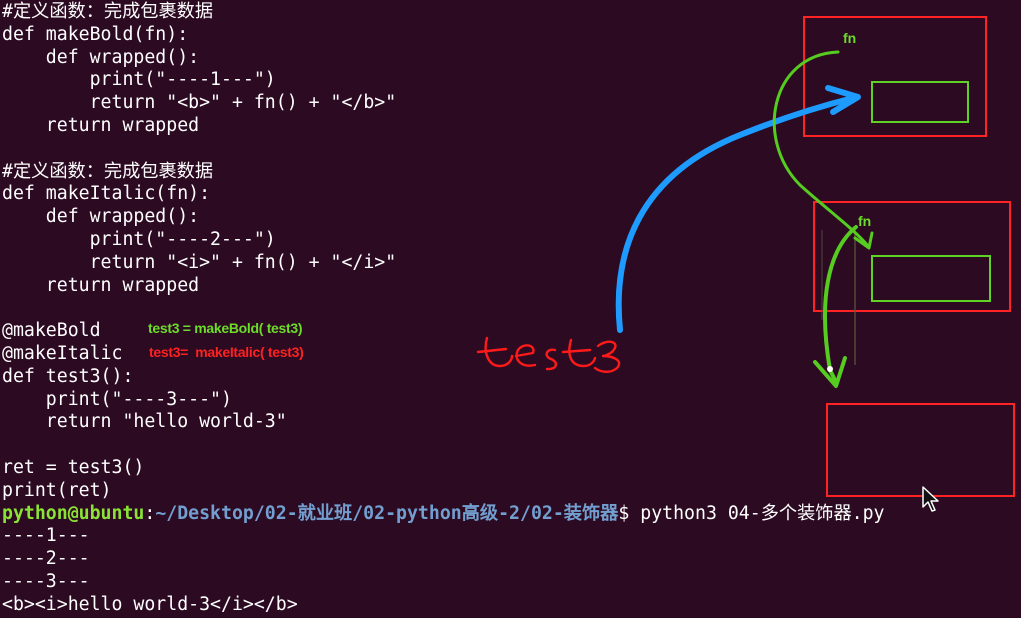  Describe the element at coordinates (150, 513) in the screenshot. I see `prompt-colon: :` at that location.